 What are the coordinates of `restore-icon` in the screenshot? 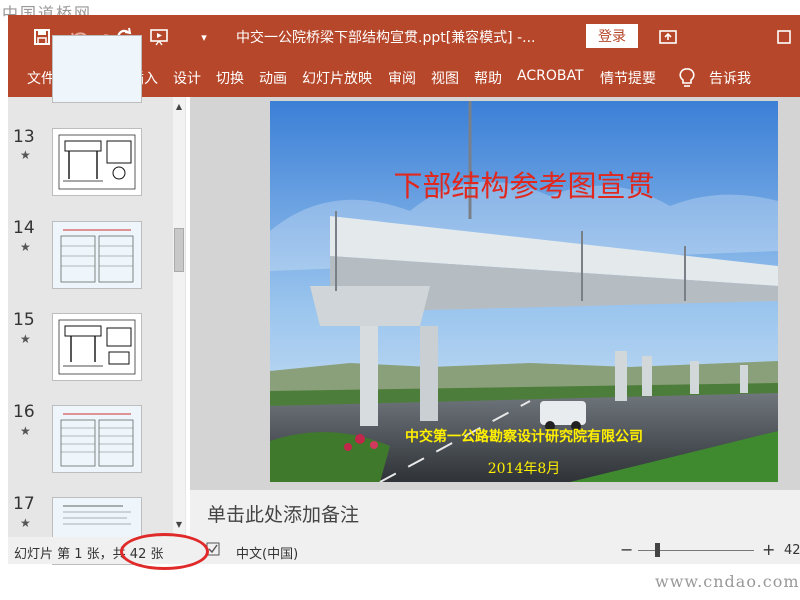 It's located at (784, 37).